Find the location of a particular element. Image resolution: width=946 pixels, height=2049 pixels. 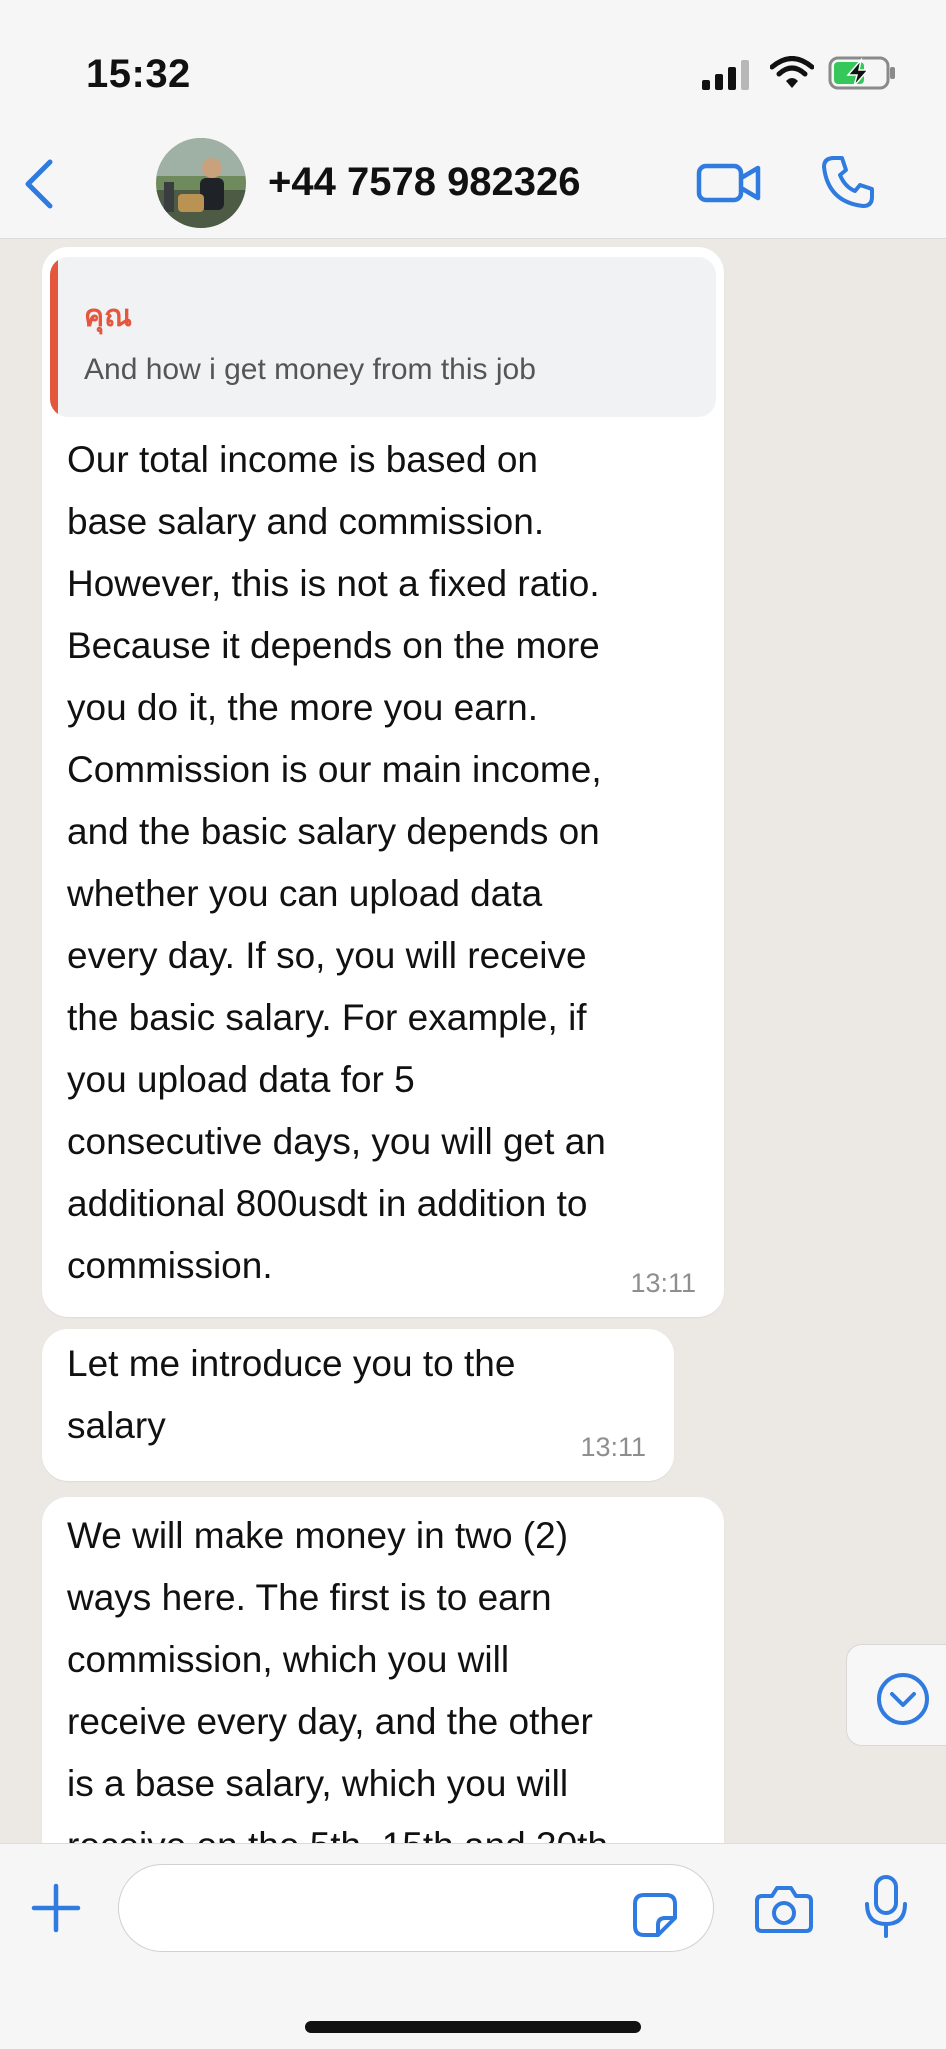

status-bar: 15:32 is located at coordinates (473, 65).